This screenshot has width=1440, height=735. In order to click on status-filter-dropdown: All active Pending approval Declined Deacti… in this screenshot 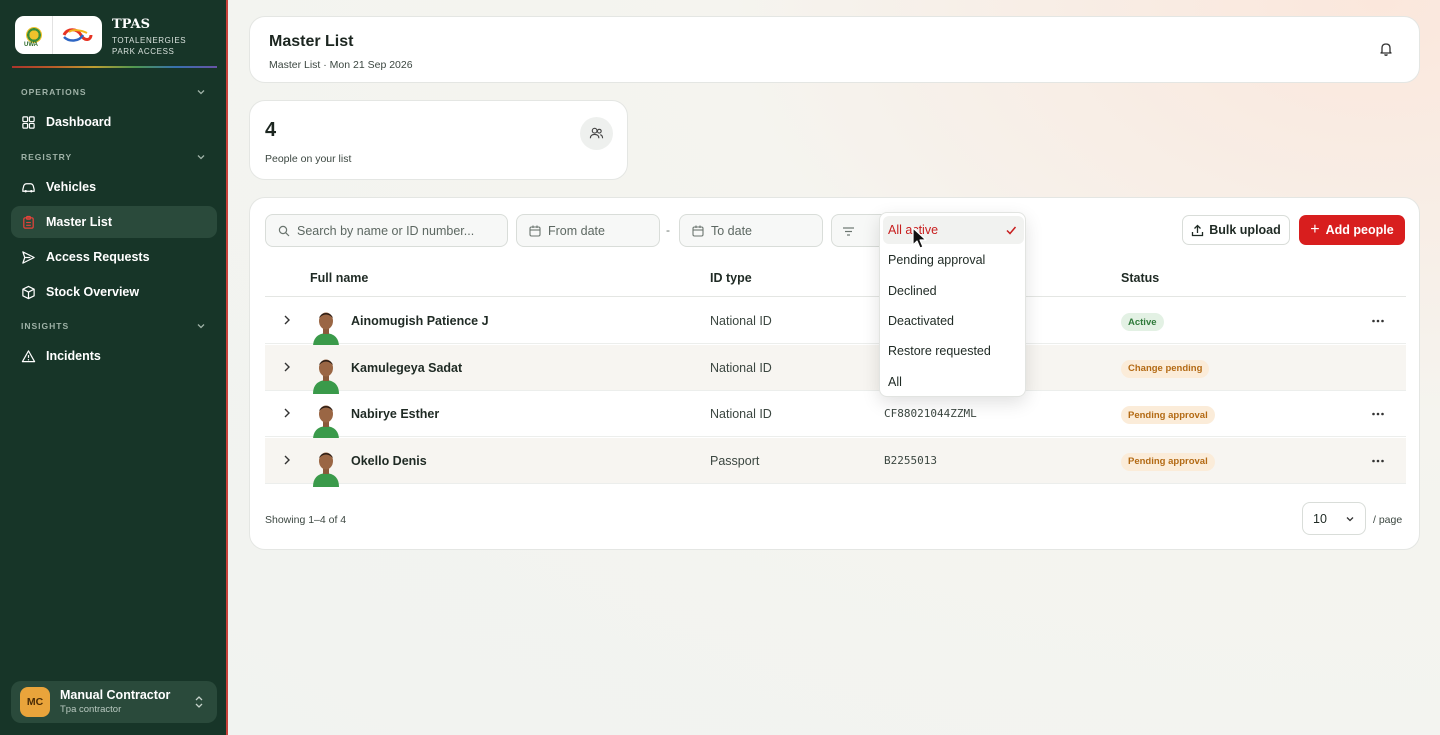, I will do `click(952, 304)`.